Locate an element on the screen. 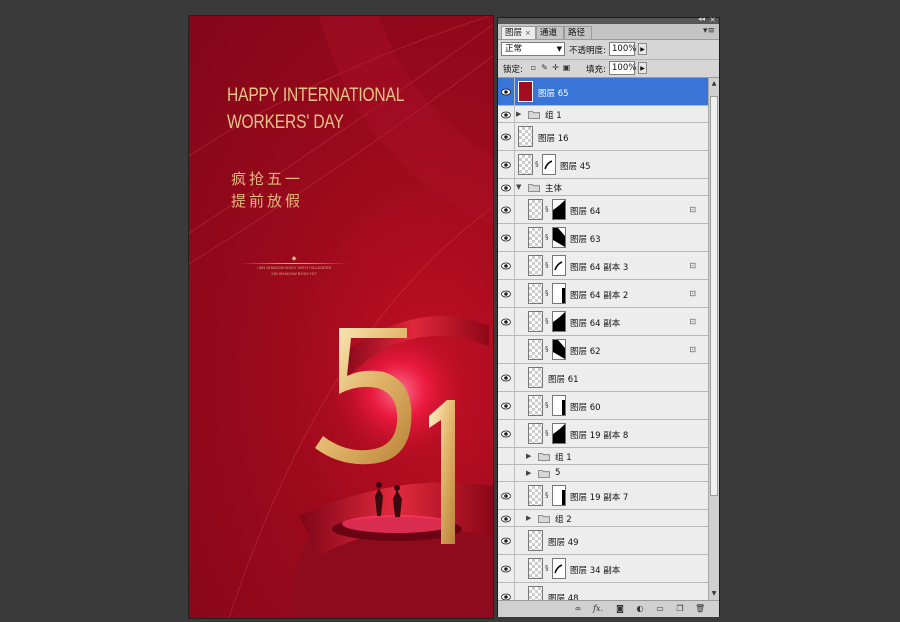 Image resolution: width=900 pixels, height=622 pixels. layer-row: § 图层 64 副本 ⊡ is located at coordinates (603, 322).